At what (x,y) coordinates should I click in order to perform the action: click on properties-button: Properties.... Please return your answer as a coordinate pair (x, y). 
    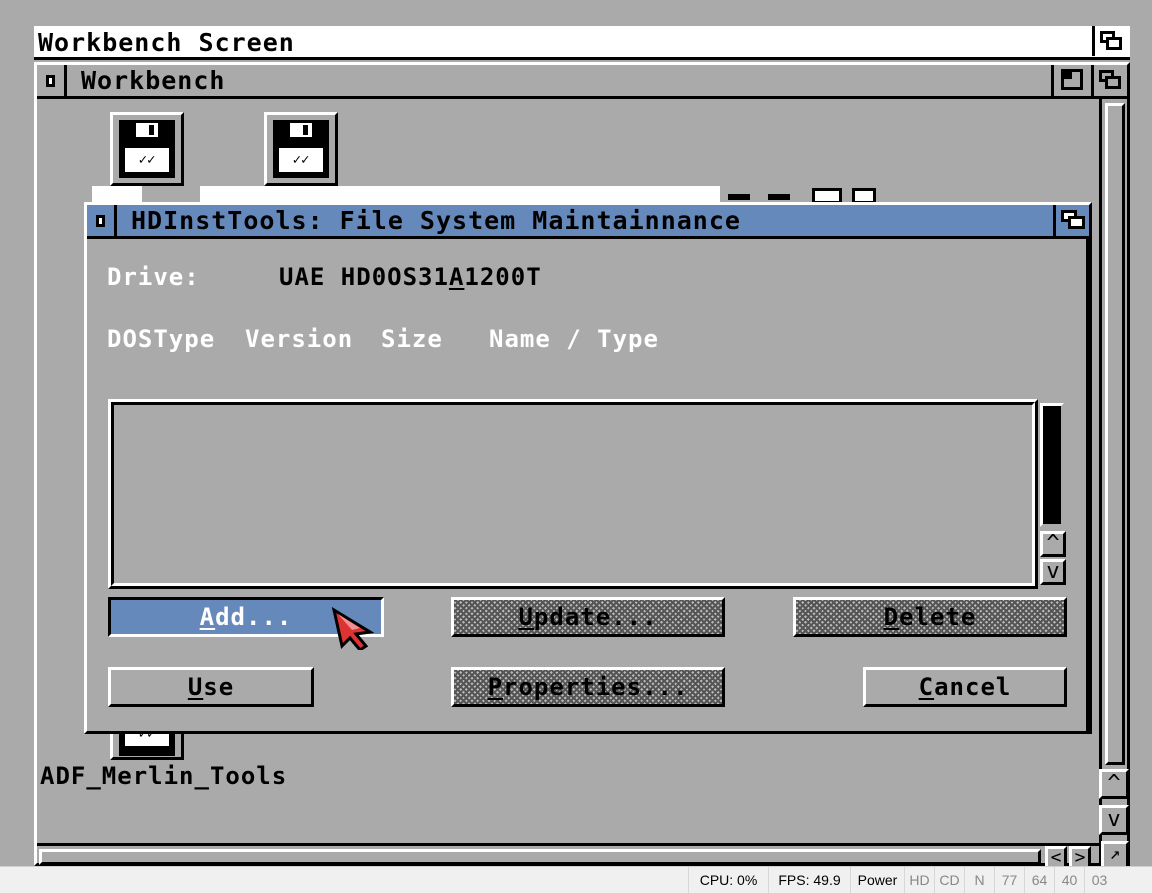
    Looking at the image, I should click on (588, 687).